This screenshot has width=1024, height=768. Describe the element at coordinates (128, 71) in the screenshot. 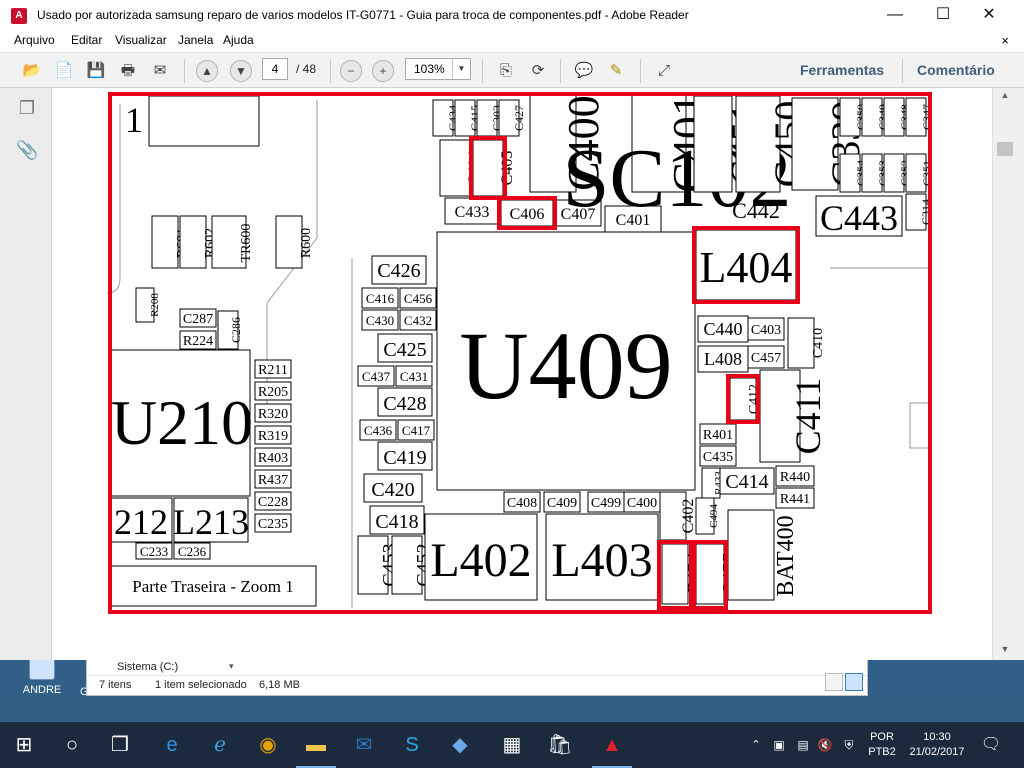

I see `print-icon: 🖶` at that location.